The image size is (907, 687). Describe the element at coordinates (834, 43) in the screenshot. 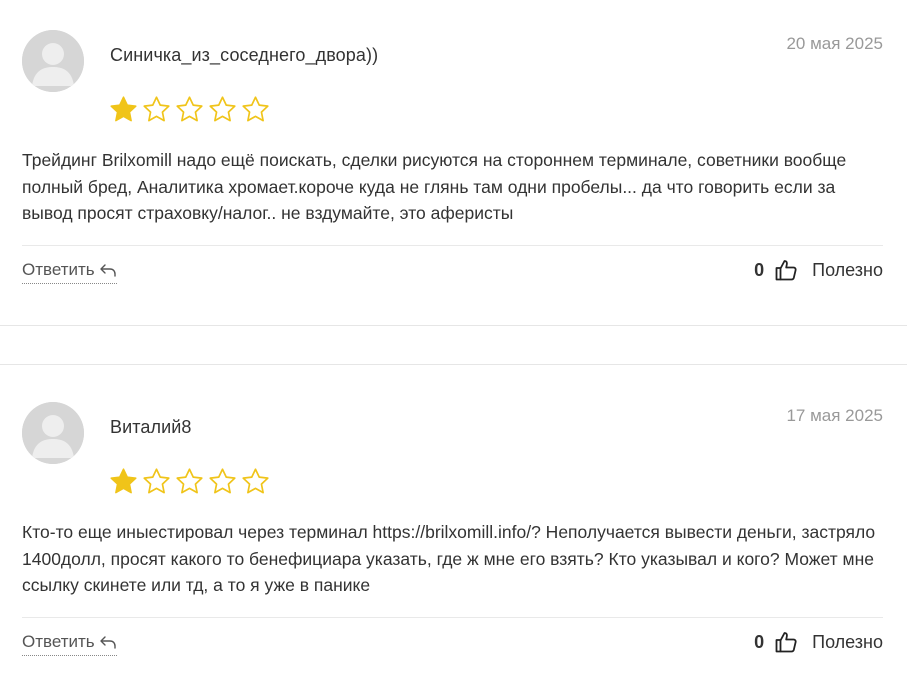

I see `review-date: 20 мая 2025` at that location.